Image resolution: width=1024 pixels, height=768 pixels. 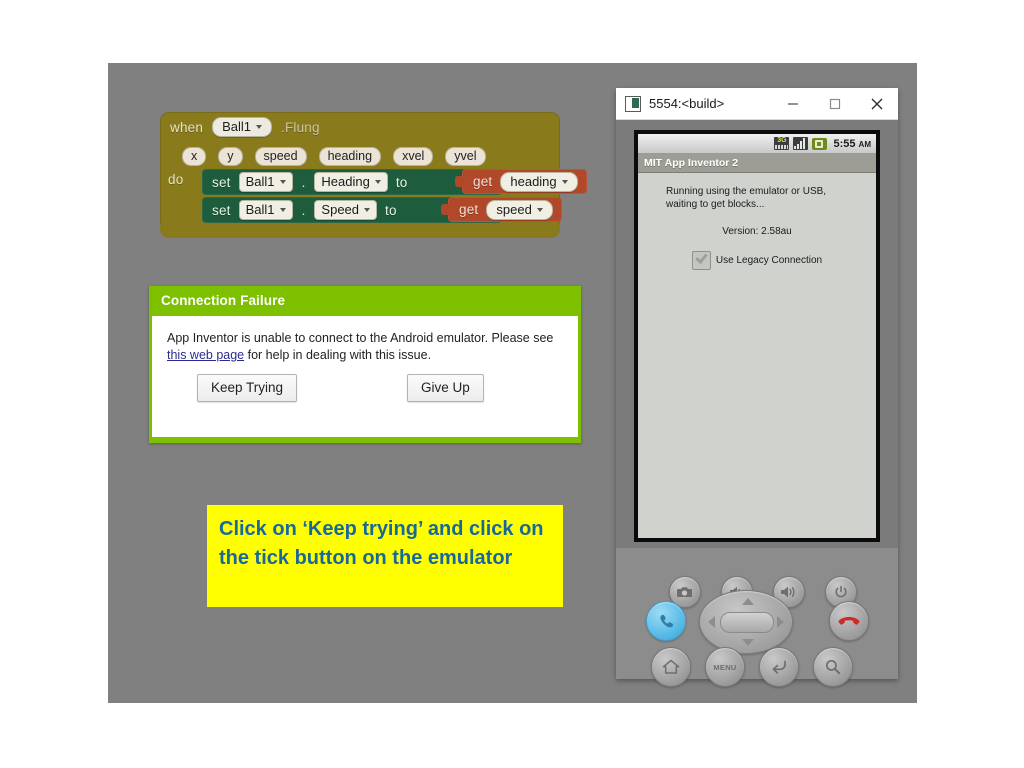 I want to click on dialog-title: Connection Failure, so click(x=223, y=300).